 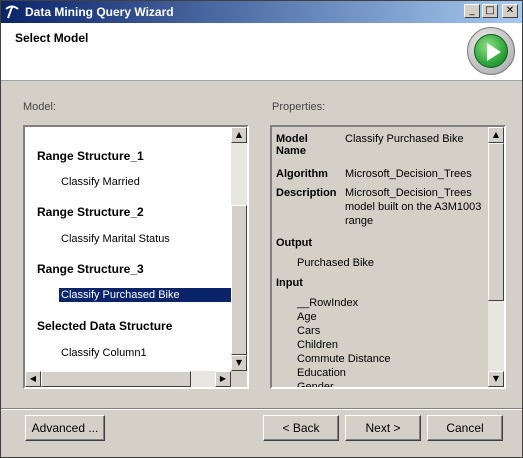 What do you see at coordinates (289, 283) in the screenshot?
I see `prop-input-key: Input` at bounding box center [289, 283].